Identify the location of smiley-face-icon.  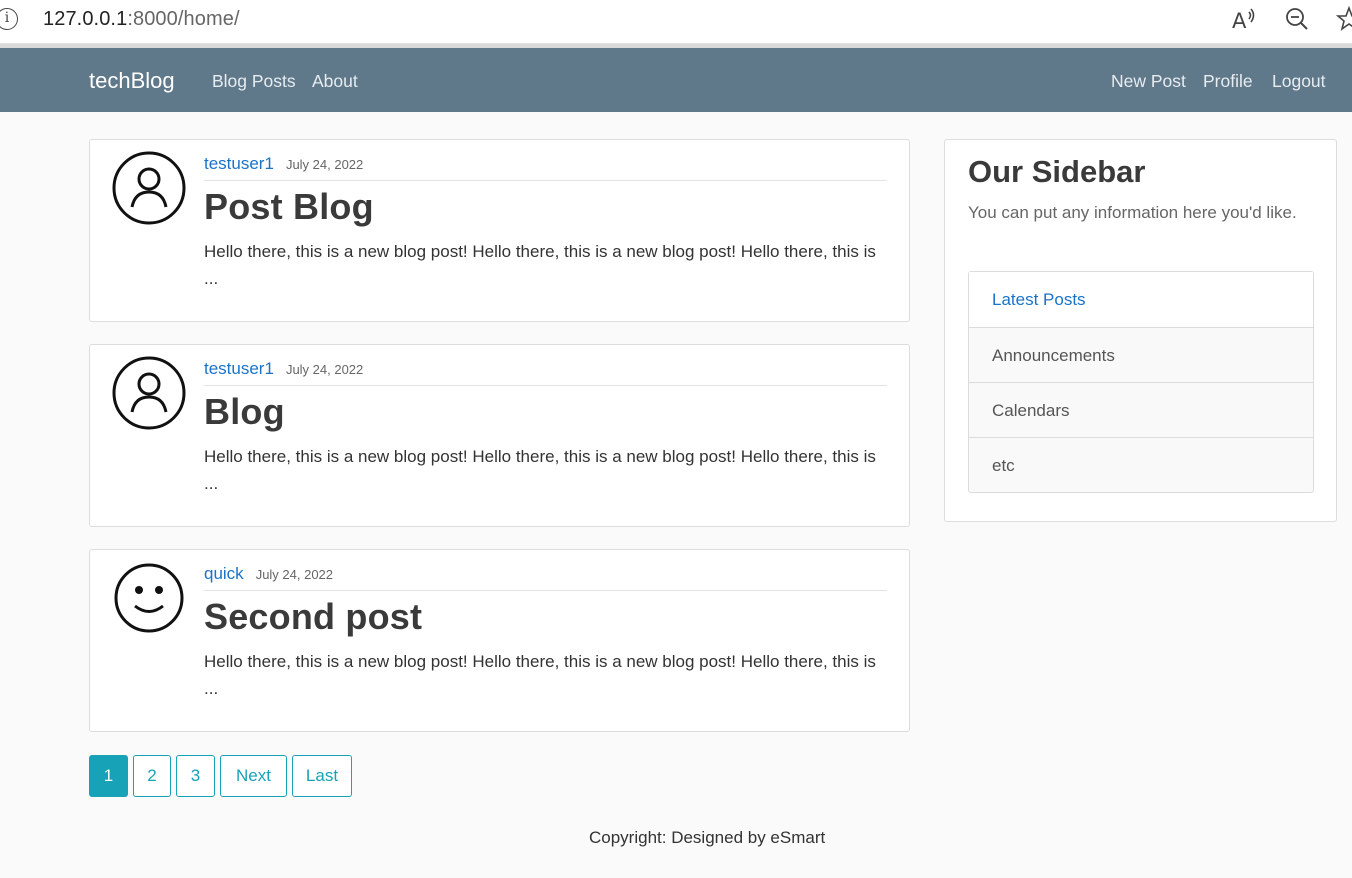
(149, 598).